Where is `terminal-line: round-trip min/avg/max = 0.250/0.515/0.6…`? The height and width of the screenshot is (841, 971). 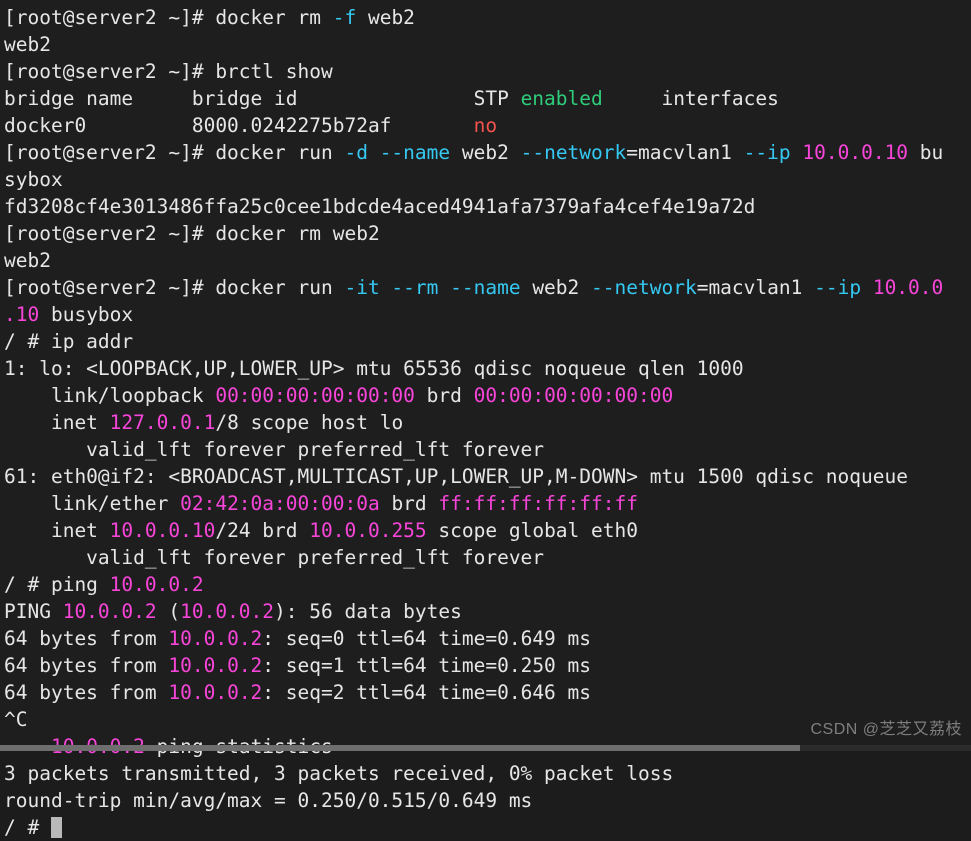 terminal-line: round-trip min/avg/max = 0.250/0.515/0.6… is located at coordinates (487, 800).